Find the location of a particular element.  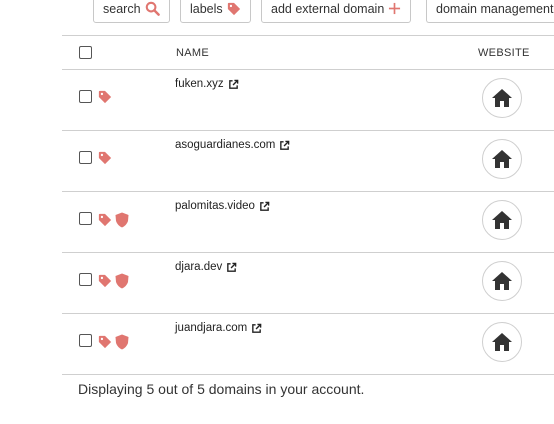

domain-name: palomitas.video is located at coordinates (215, 206).